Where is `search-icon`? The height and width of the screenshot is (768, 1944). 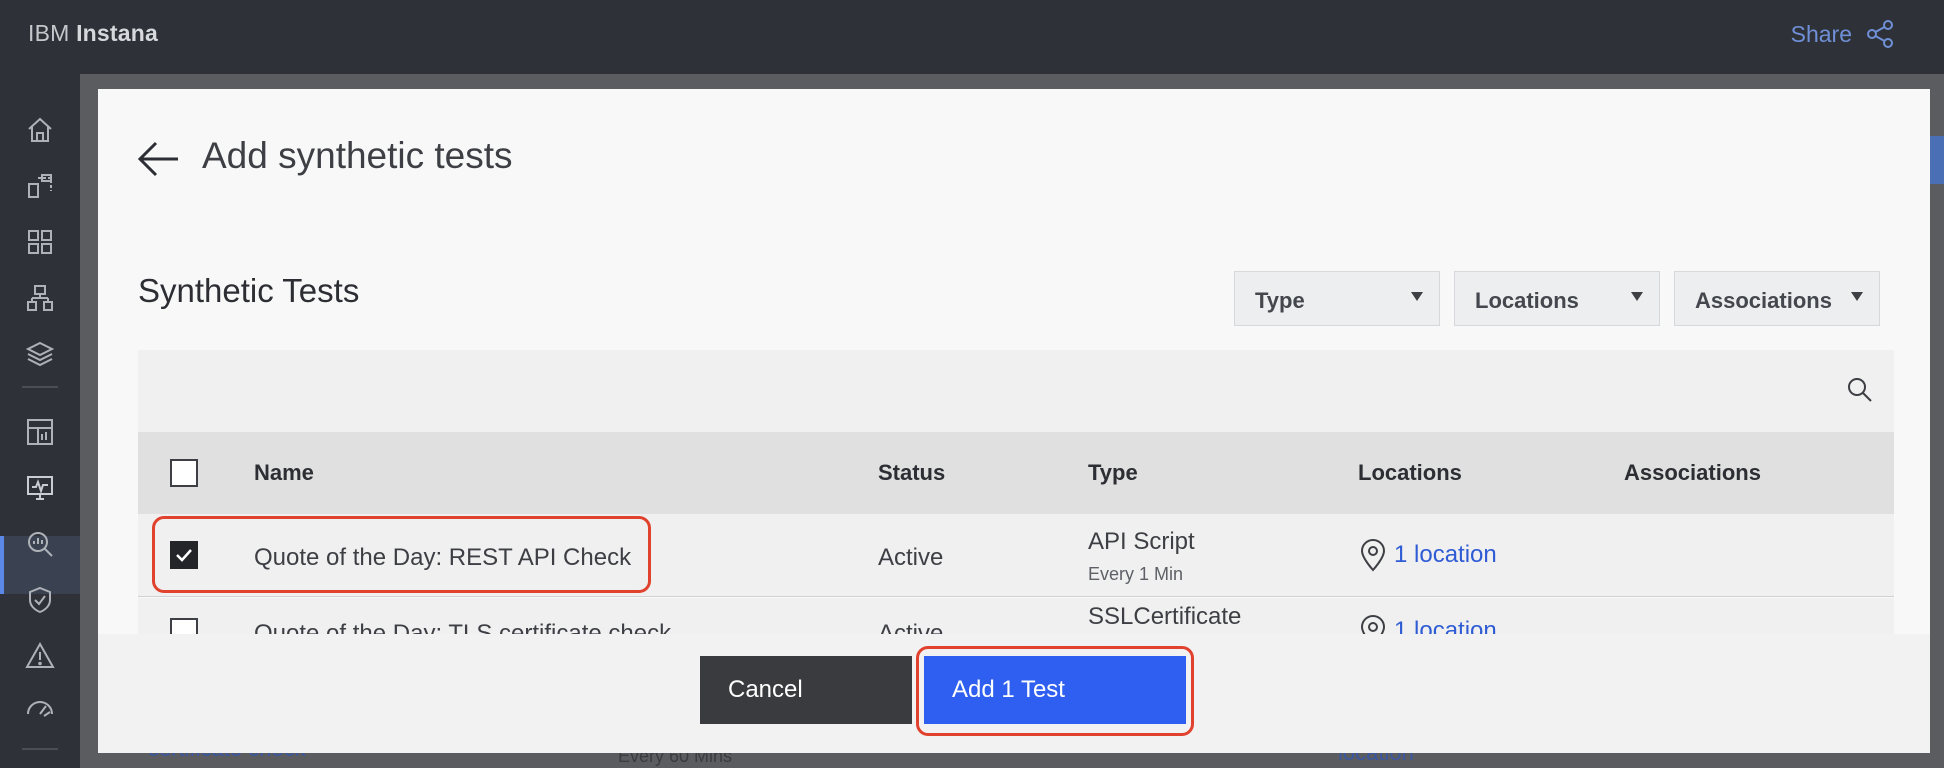 search-icon is located at coordinates (1860, 390).